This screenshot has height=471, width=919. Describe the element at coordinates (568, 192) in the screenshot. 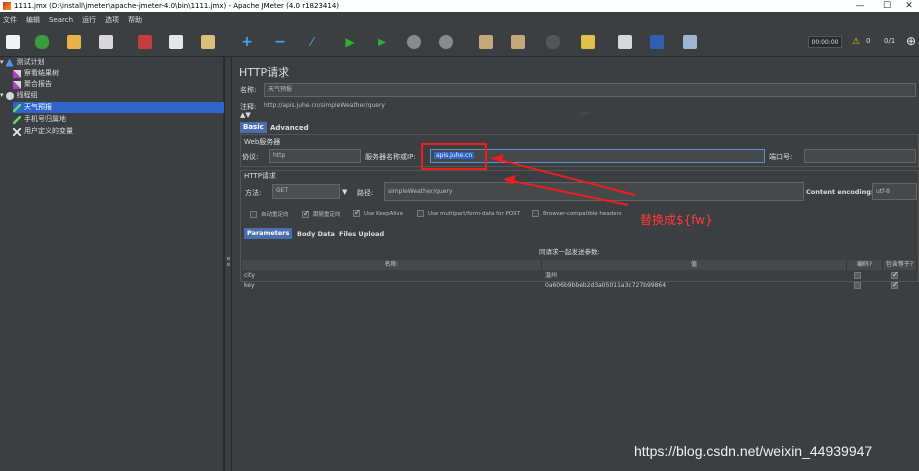

I see `annotation-arrow-line` at that location.